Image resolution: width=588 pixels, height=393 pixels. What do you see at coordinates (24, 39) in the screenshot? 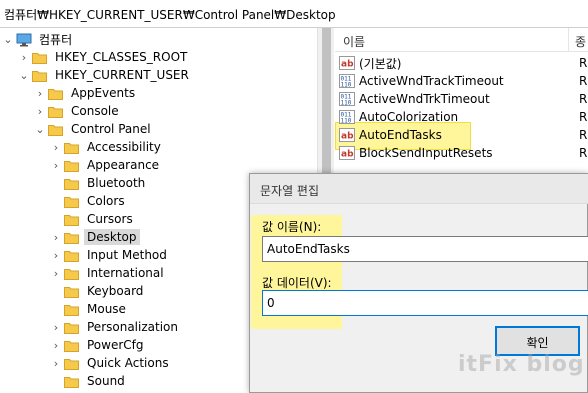
I see `computer-icon` at bounding box center [24, 39].